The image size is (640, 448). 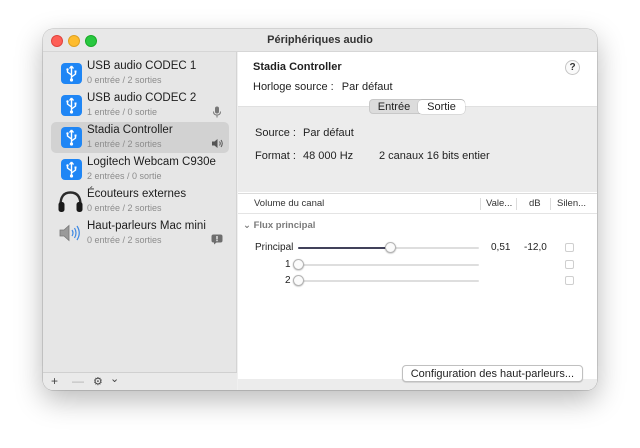 I want to click on clock-source-value: Par défaut, so click(x=367, y=87).